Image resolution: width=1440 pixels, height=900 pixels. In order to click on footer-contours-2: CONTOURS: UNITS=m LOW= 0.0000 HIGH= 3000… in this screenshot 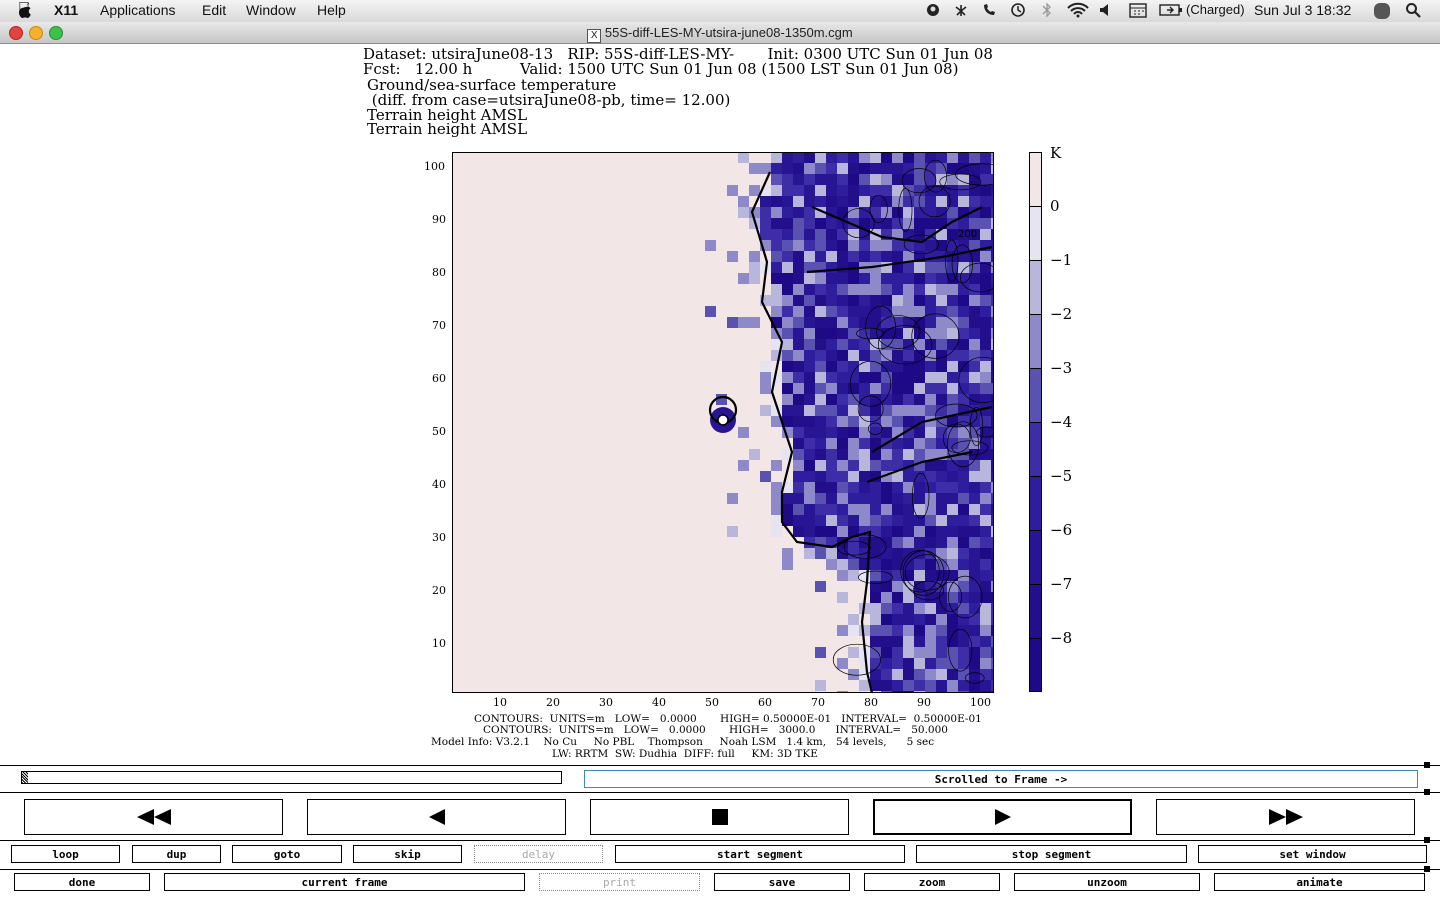, I will do `click(715, 730)`.